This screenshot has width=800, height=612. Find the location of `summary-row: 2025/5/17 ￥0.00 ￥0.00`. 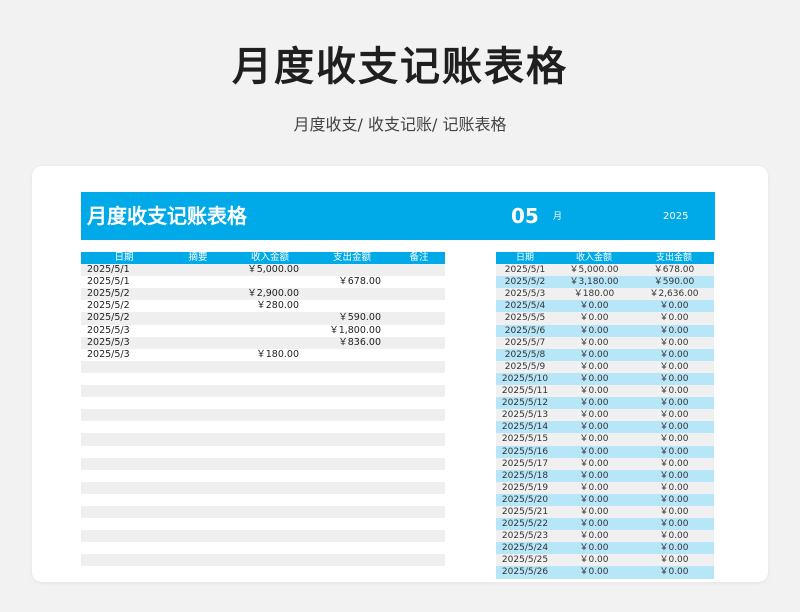

summary-row: 2025/5/17 ￥0.00 ￥0.00 is located at coordinates (605, 463).